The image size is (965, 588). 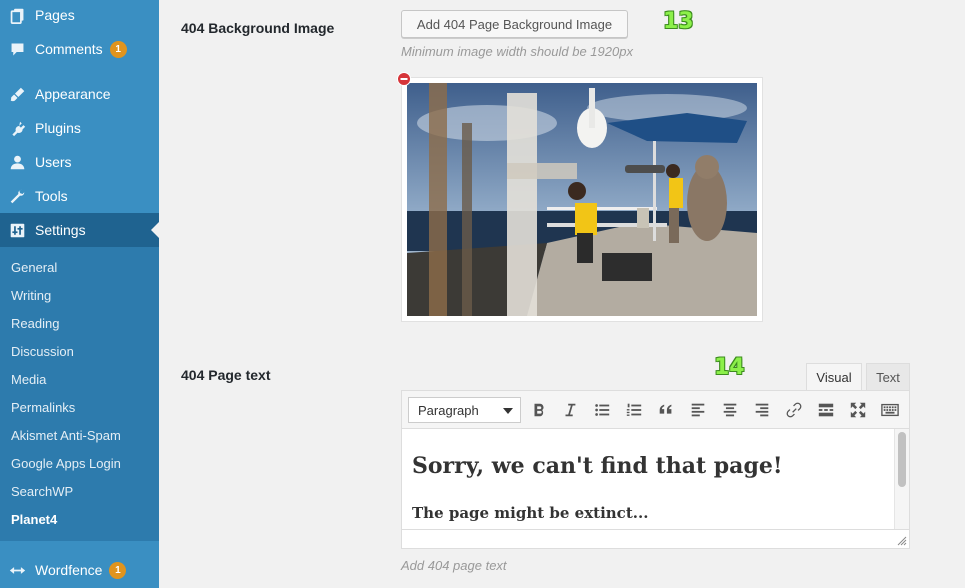 I want to click on align-left-button, so click(x=698, y=410).